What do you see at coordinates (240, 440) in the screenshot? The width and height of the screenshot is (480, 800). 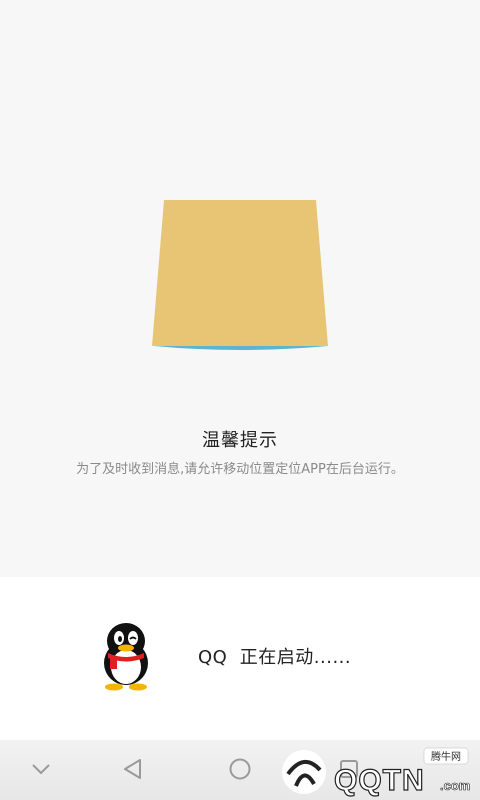 I see `hint-title: 温馨提示` at bounding box center [240, 440].